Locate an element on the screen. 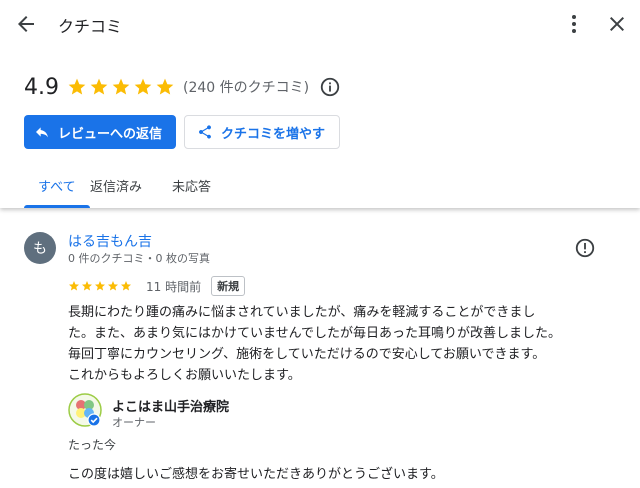 This screenshot has width=640, height=488. review-time: 11 時間前 is located at coordinates (174, 286).